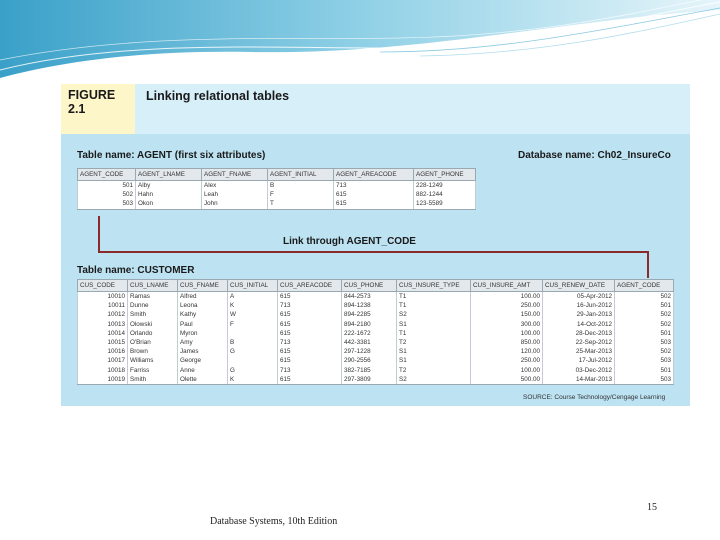 The width and height of the screenshot is (720, 540). I want to click on customer-cell: G, so click(252, 352).